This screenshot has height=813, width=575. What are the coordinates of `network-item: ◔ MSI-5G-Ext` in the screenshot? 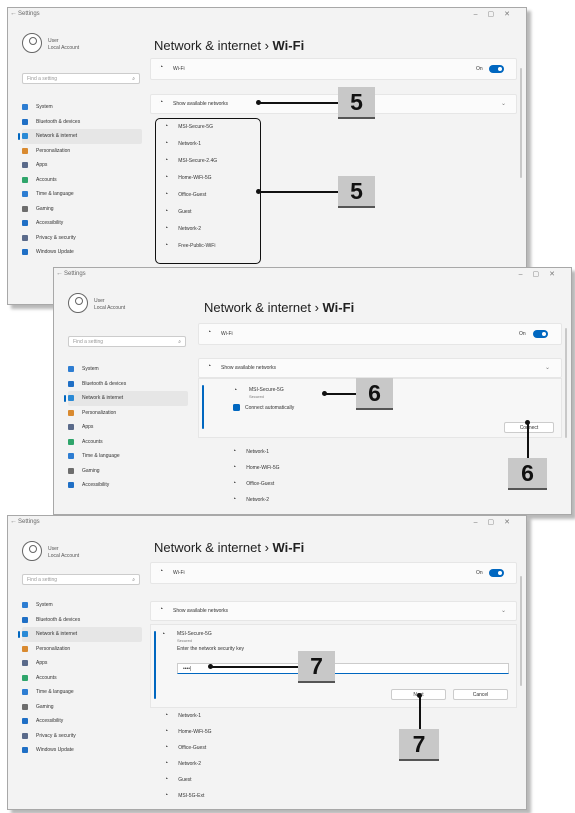 It's located at (184, 798).